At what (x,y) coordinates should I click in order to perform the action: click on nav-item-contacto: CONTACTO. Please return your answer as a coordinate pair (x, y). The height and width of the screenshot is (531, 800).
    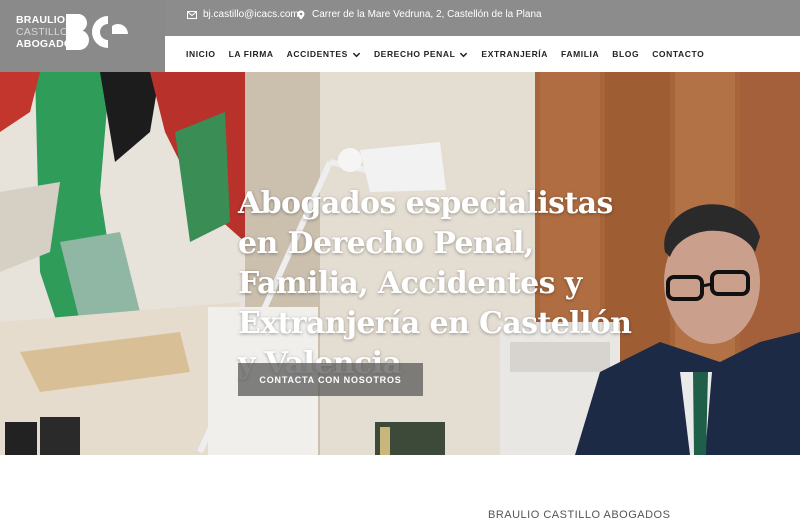
    Looking at the image, I should click on (678, 54).